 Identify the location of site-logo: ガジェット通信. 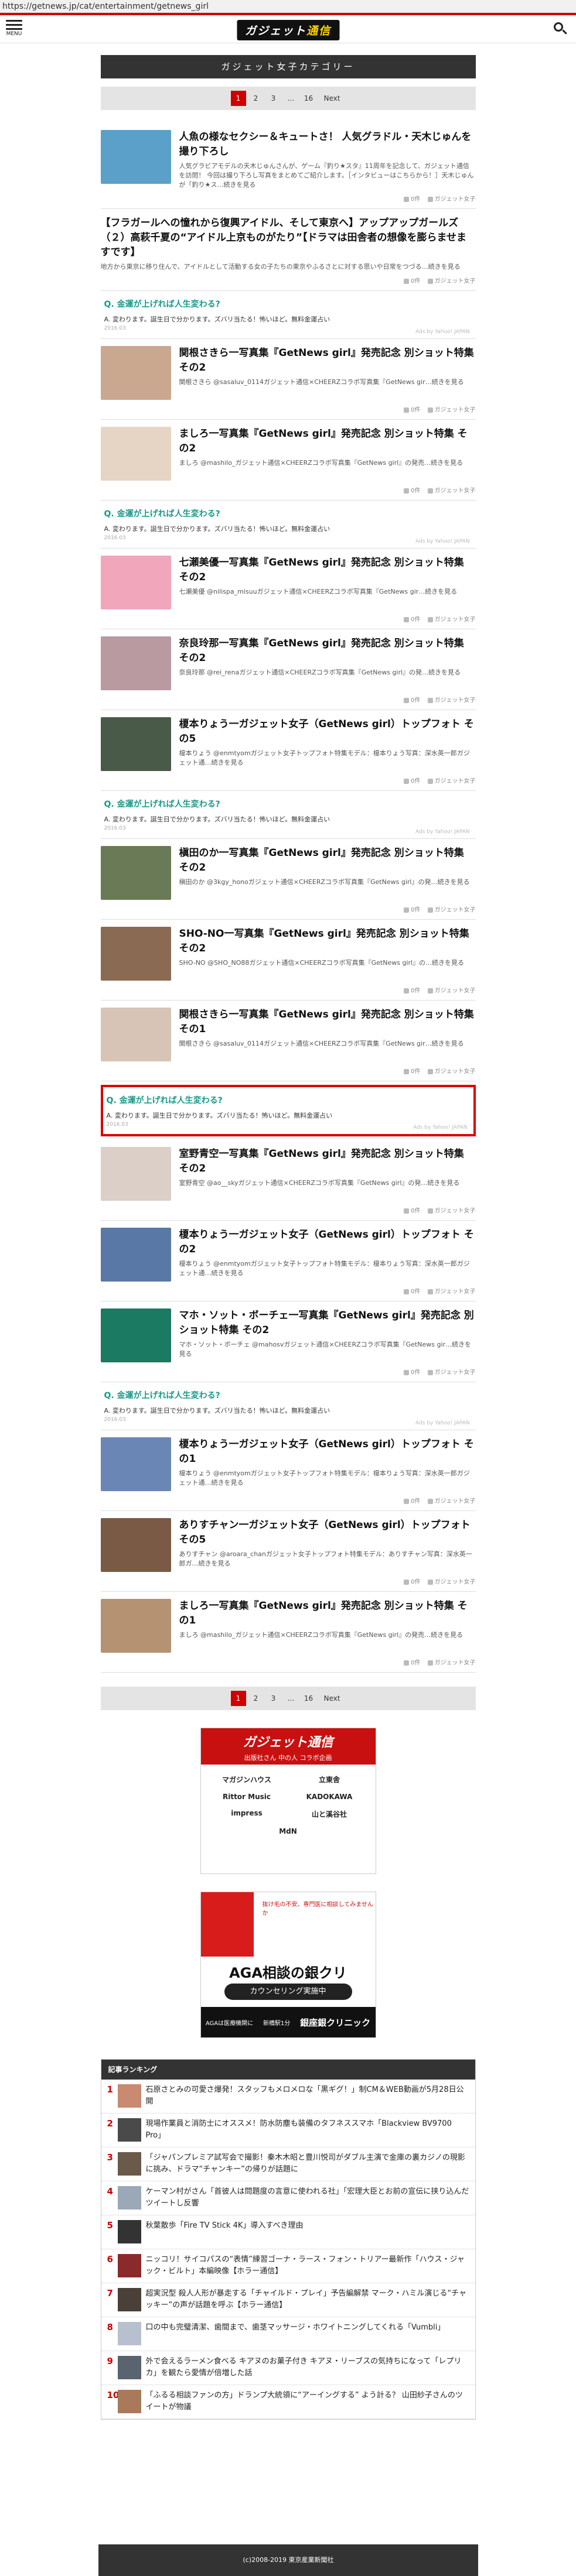
(288, 30).